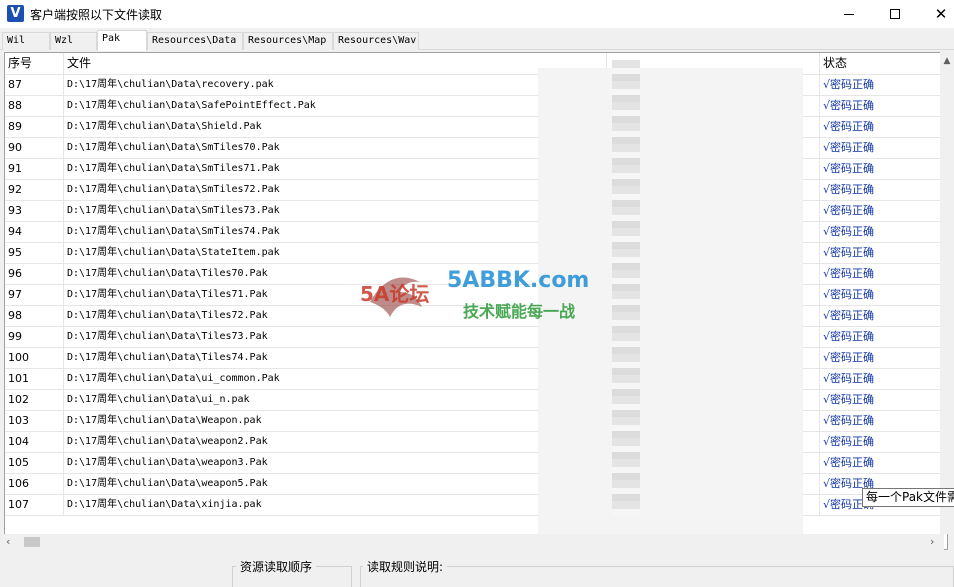 This screenshot has width=954, height=587. Describe the element at coordinates (34, 190) in the screenshot. I see `cell-seq: 92` at that location.